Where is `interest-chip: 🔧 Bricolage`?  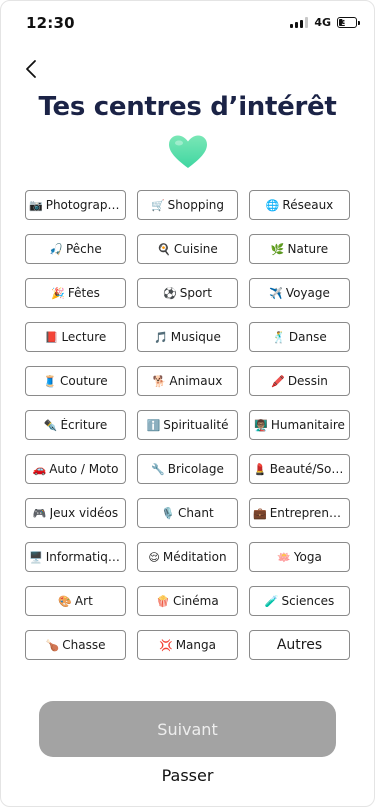 interest-chip: 🔧 Bricolage is located at coordinates (187, 469).